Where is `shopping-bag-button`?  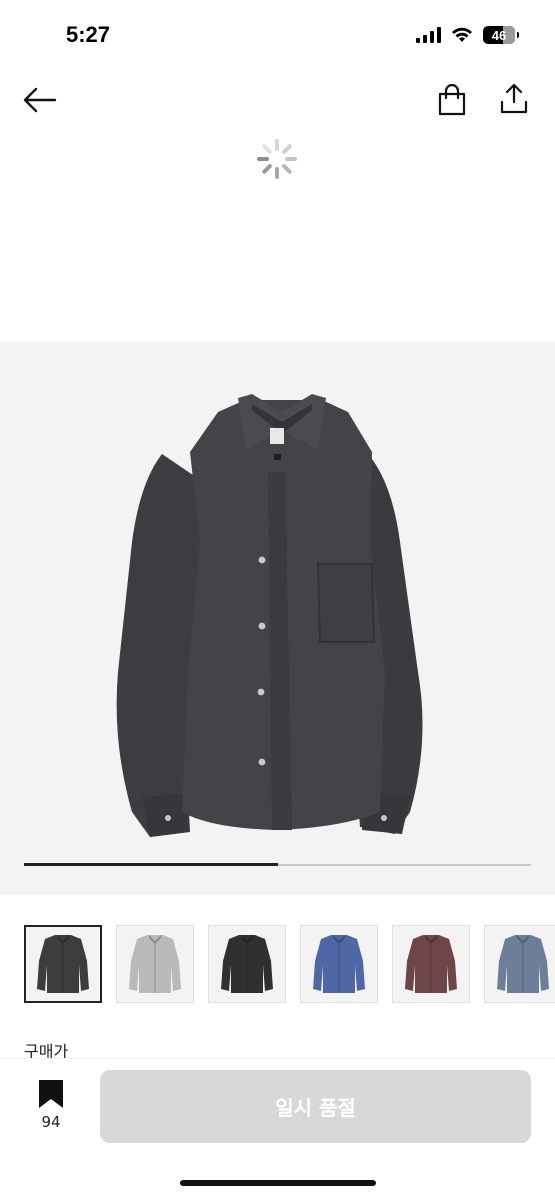
shopping-bag-button is located at coordinates (452, 100).